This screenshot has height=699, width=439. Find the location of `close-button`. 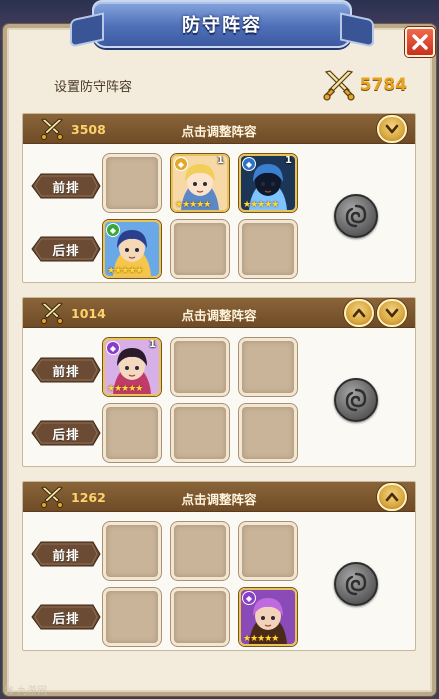

close-button is located at coordinates (420, 42).